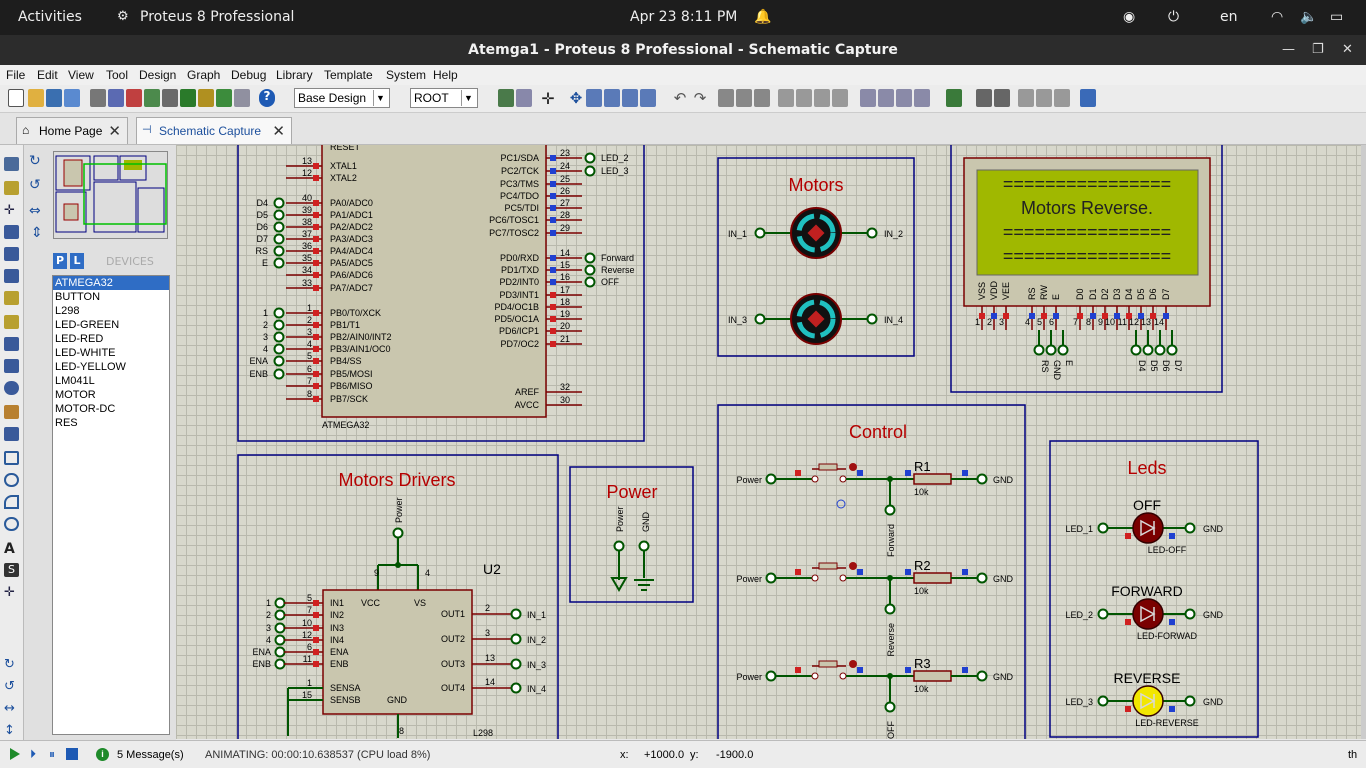 The width and height of the screenshot is (1366, 768). Describe the element at coordinates (726, 98) in the screenshot. I see `cut-icon` at that location.